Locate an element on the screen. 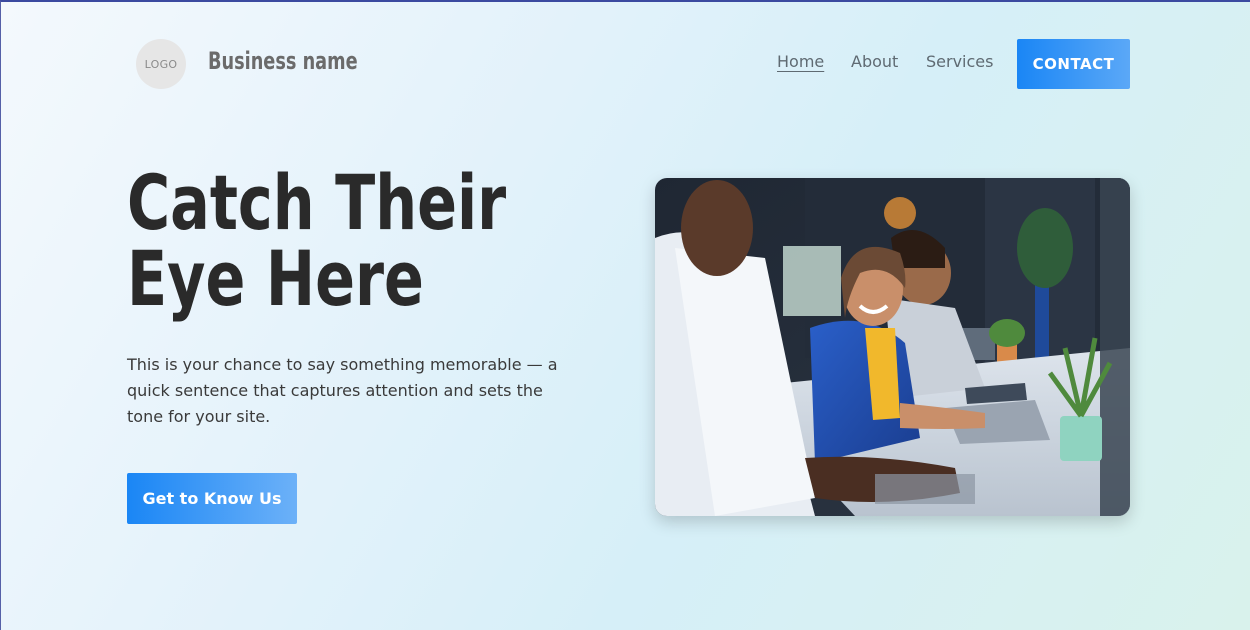  nav-link-home: Home is located at coordinates (800, 61).